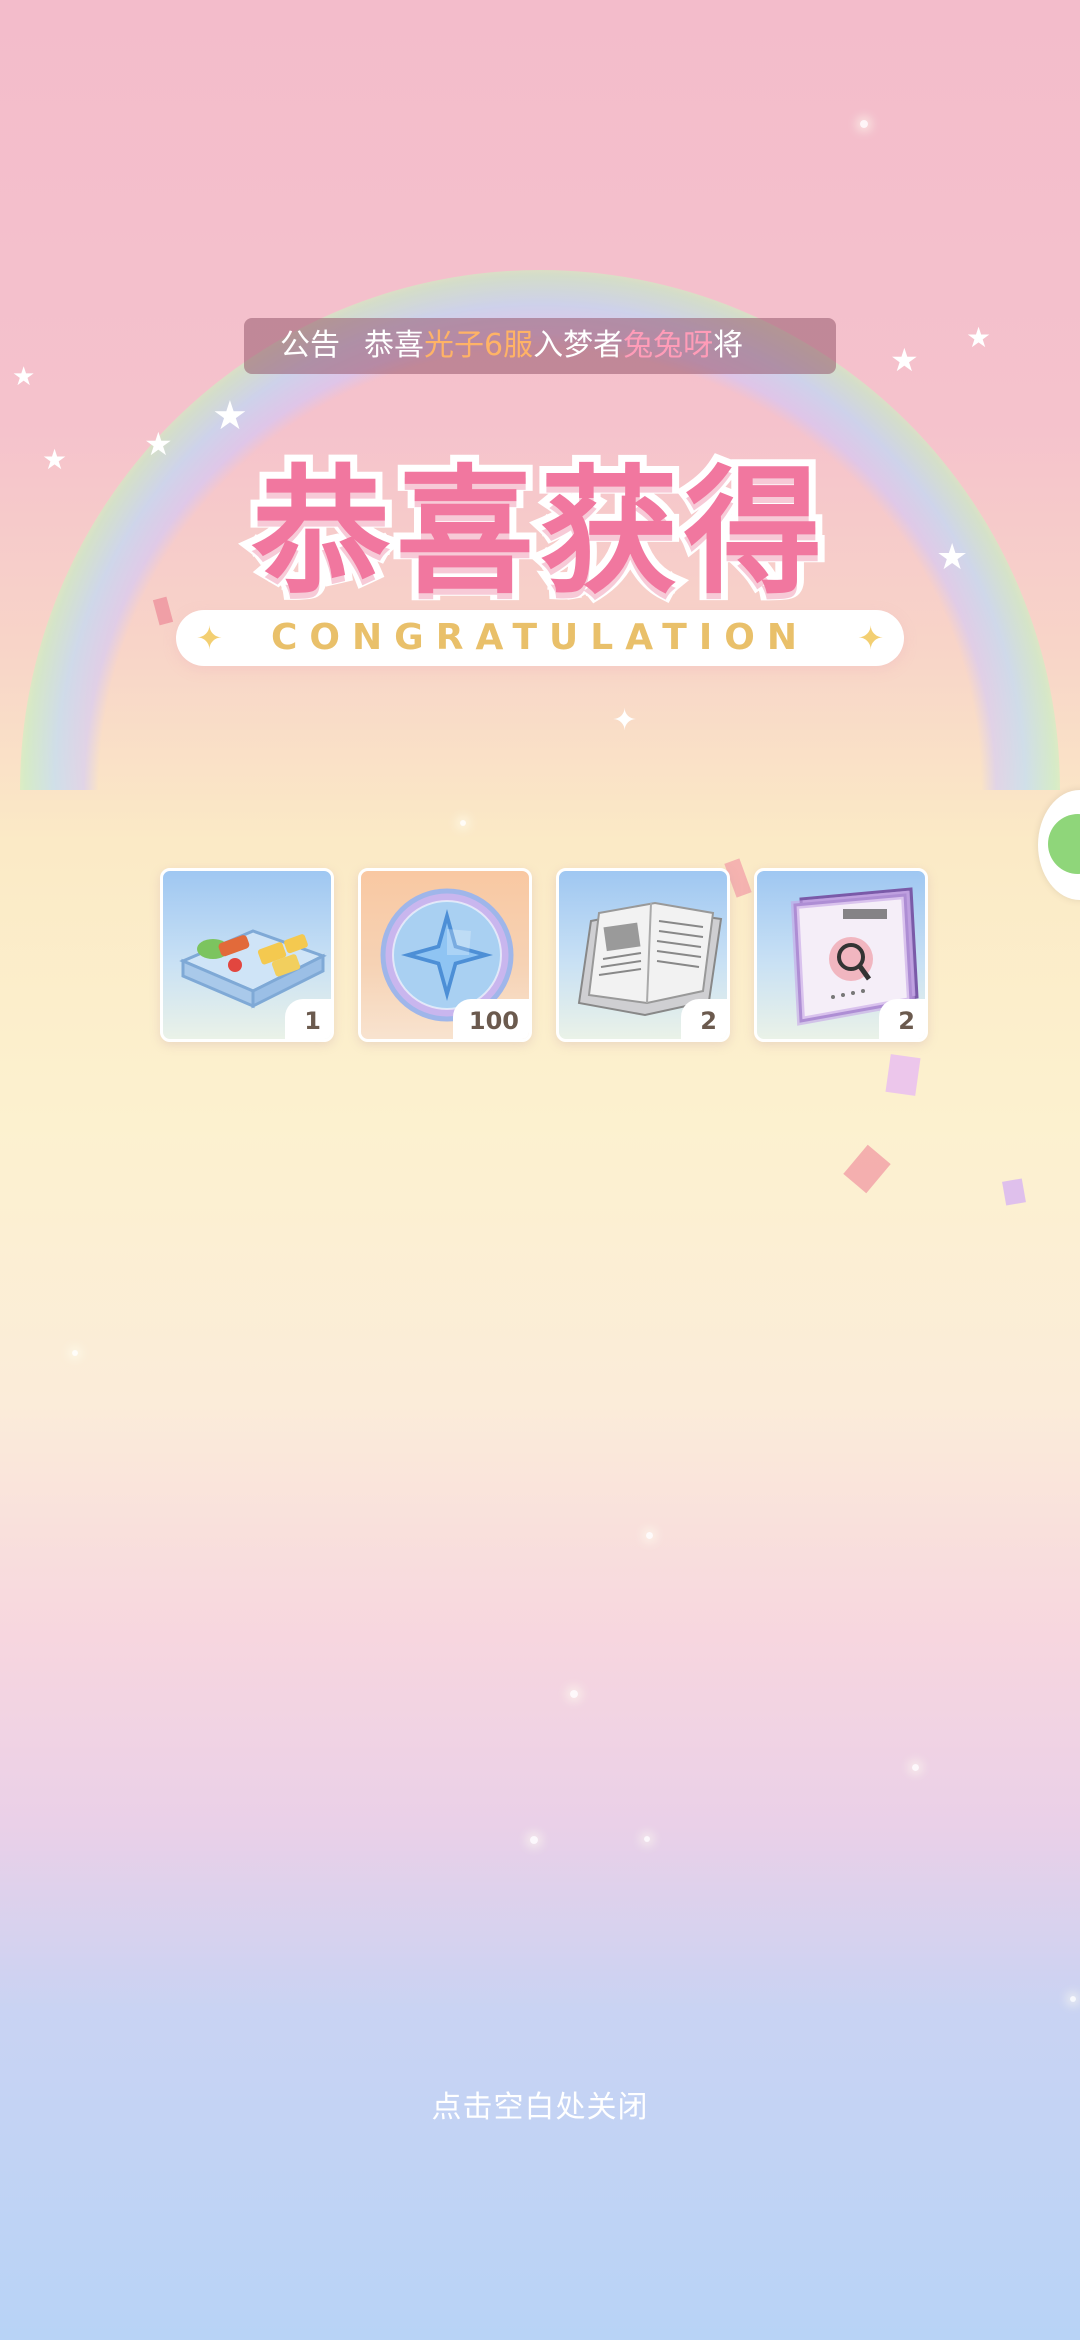 The width and height of the screenshot is (1080, 2340). I want to click on reward-item-bento: 1, so click(247, 955).